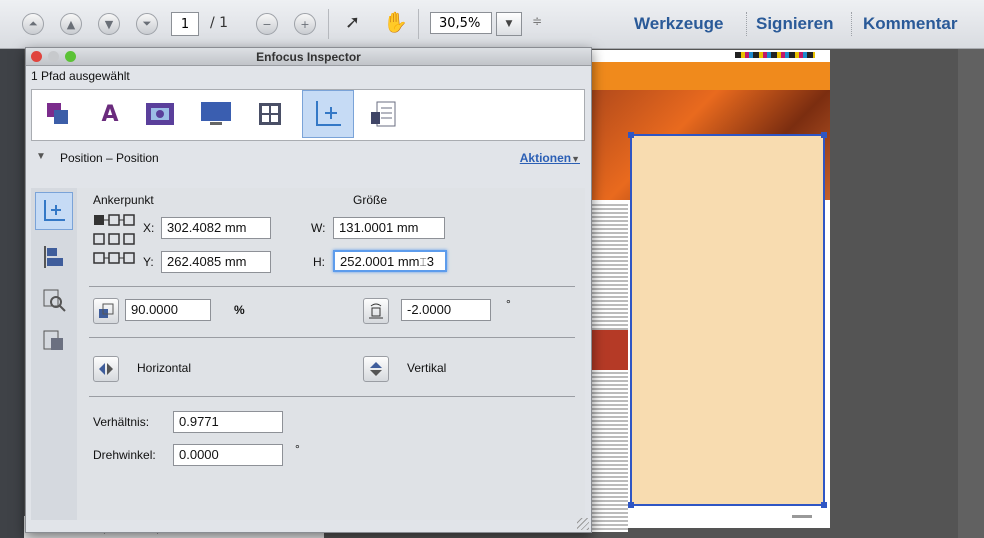 Image resolution: width=984 pixels, height=538 pixels. I want to click on last-page-button: ⏷, so click(147, 24).